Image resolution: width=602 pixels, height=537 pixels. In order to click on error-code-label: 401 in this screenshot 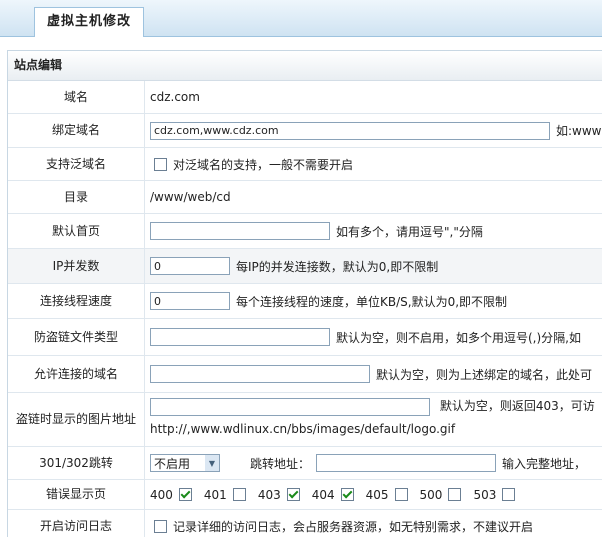, I will do `click(215, 494)`.